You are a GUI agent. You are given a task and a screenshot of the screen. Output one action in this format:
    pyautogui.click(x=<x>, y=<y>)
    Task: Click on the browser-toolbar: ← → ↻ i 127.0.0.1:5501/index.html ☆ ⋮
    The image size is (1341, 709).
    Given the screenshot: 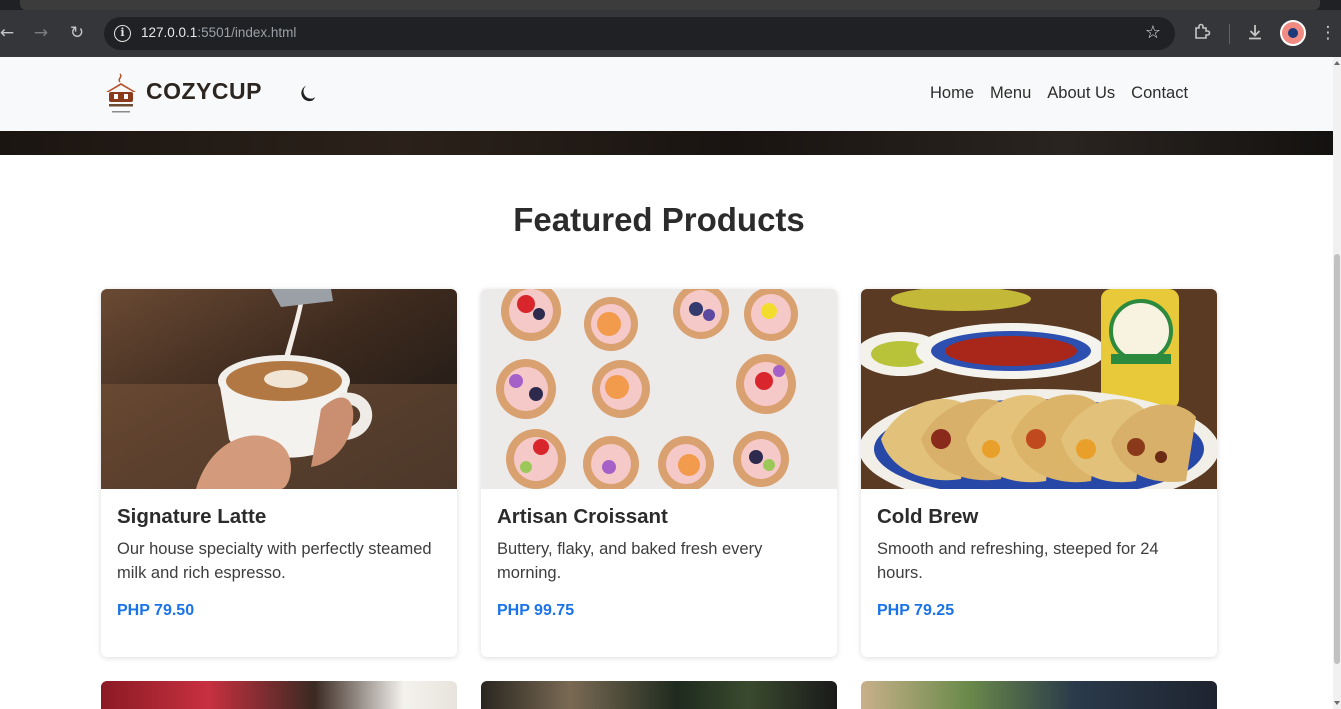 What is the action you would take?
    pyautogui.click(x=670, y=33)
    